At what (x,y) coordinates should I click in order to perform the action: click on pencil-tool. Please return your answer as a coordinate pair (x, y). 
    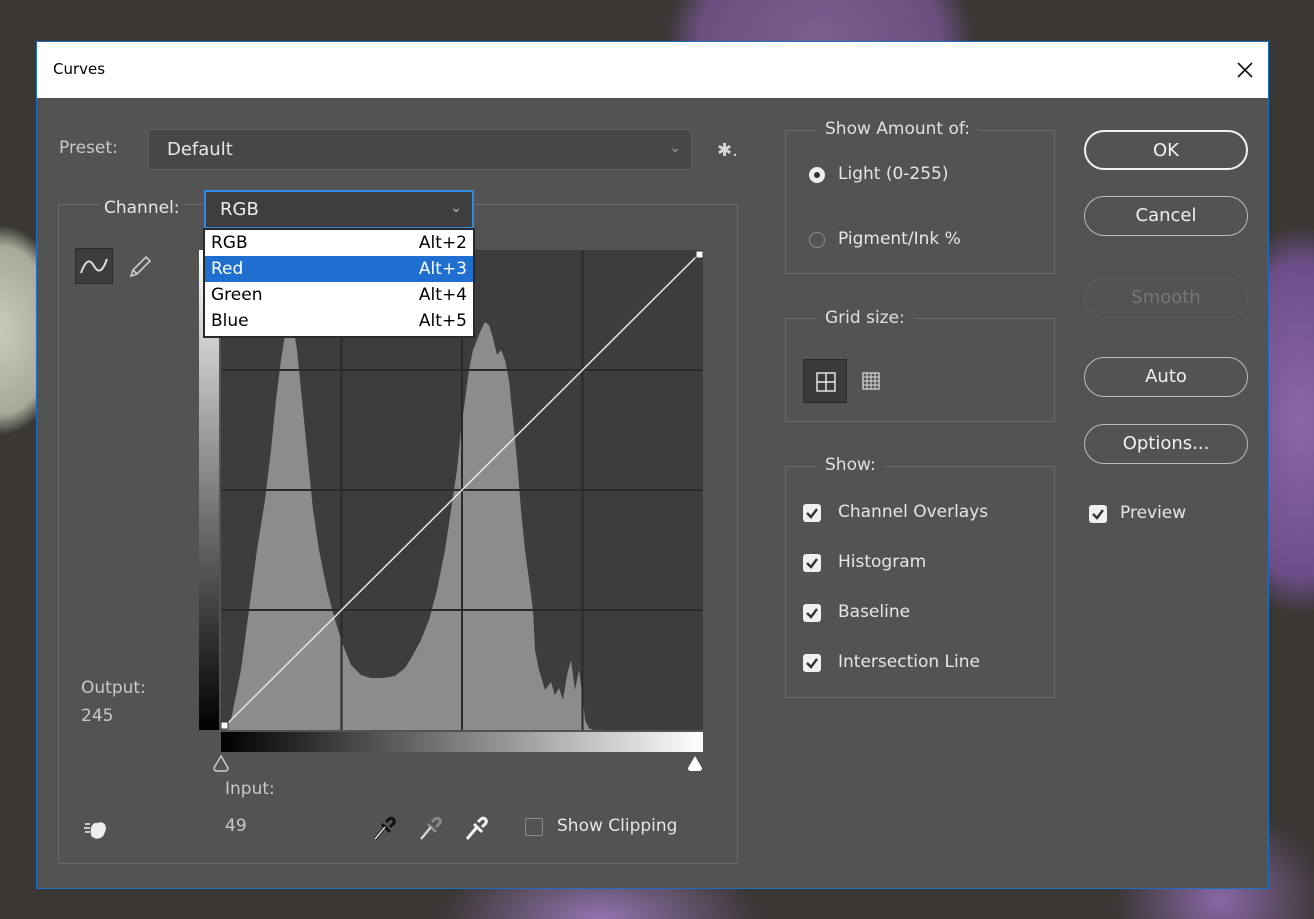
    Looking at the image, I should click on (140, 266).